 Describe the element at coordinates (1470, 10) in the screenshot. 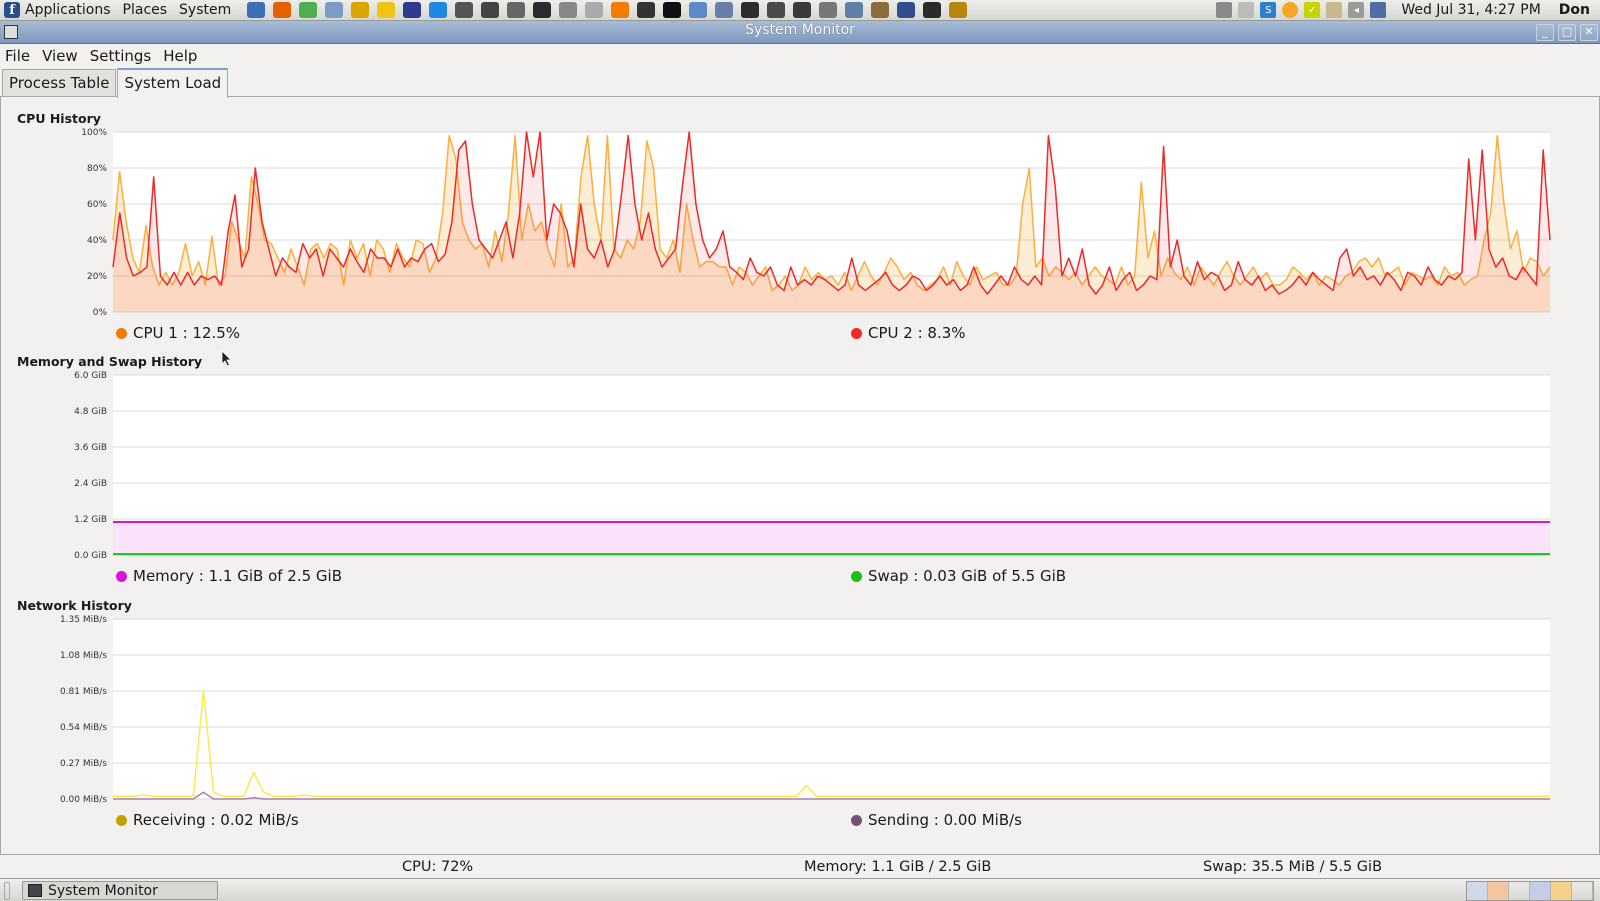

I see `panel-clock: Wed Jul 31, 4:27 PM` at that location.